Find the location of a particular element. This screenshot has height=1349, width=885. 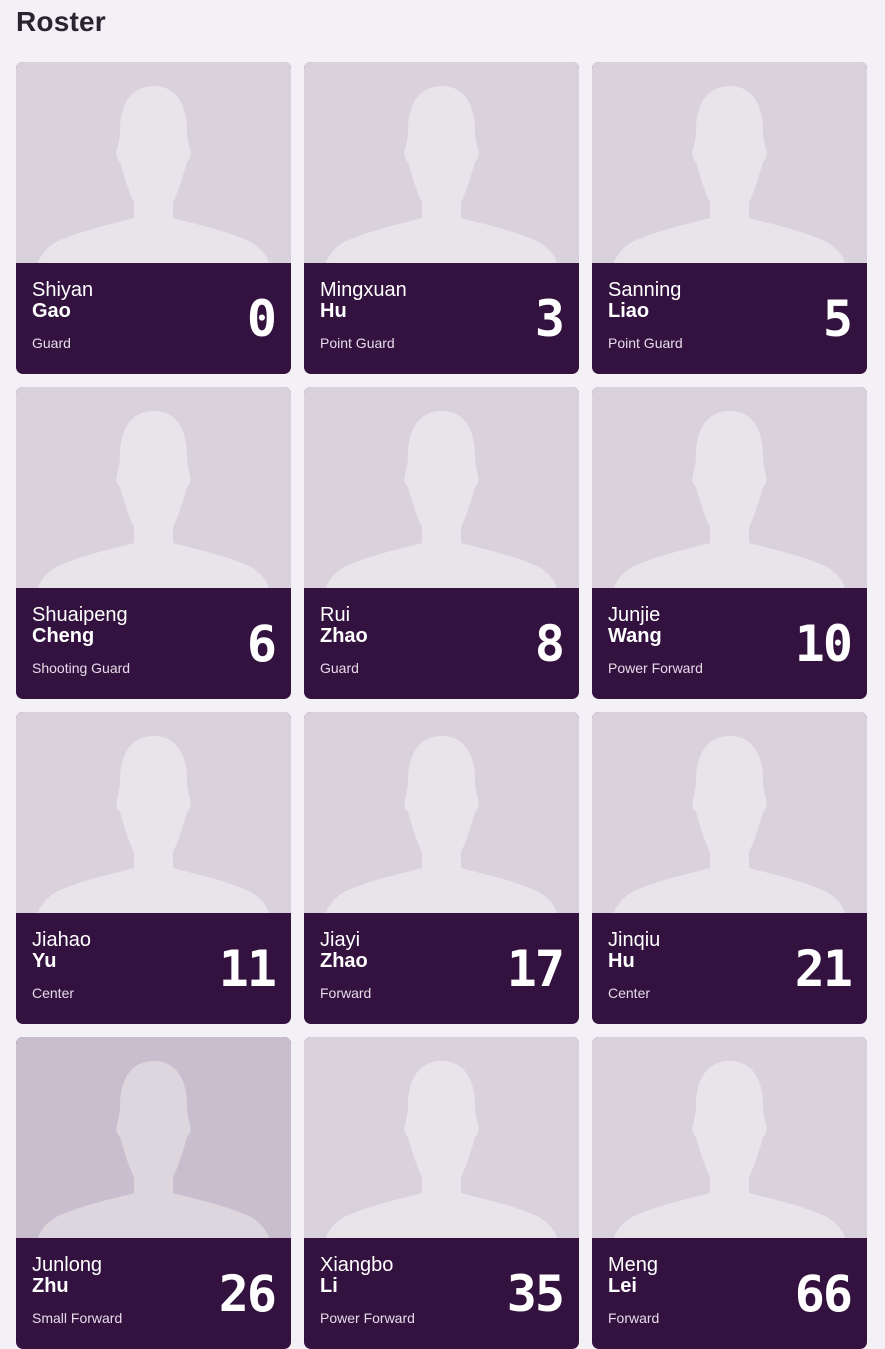

player-card: Meng Lei Forward 66 is located at coordinates (729, 1193).